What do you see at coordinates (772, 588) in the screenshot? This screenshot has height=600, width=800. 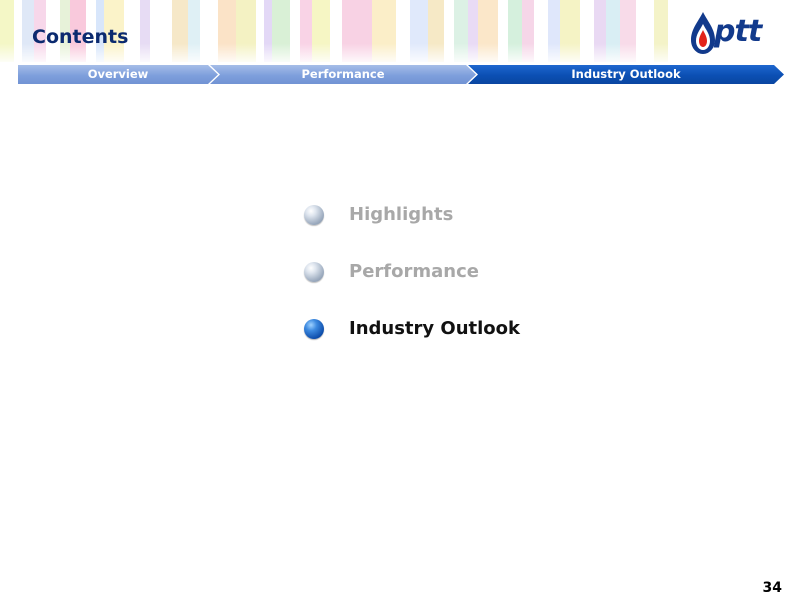 I see `page-number: 34` at bounding box center [772, 588].